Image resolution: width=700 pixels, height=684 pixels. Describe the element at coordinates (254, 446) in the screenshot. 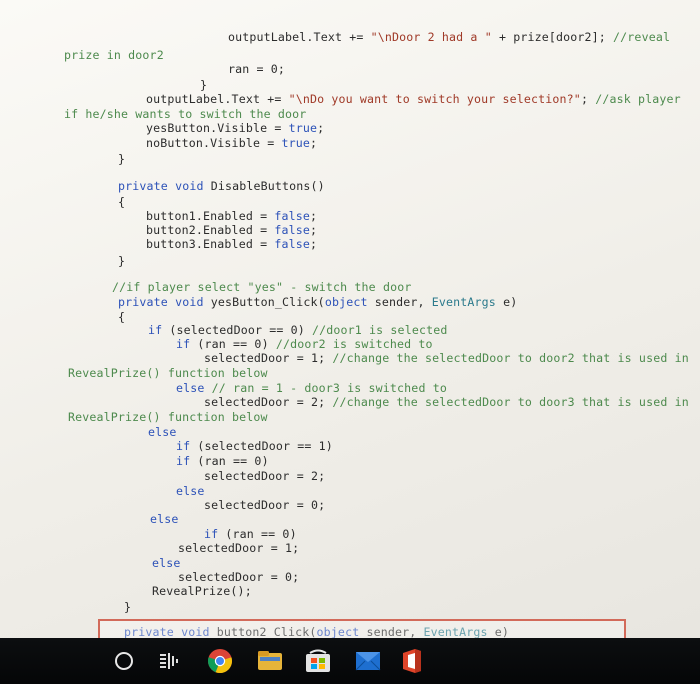

I see `code-line: if (selectedDoor == 1)` at that location.